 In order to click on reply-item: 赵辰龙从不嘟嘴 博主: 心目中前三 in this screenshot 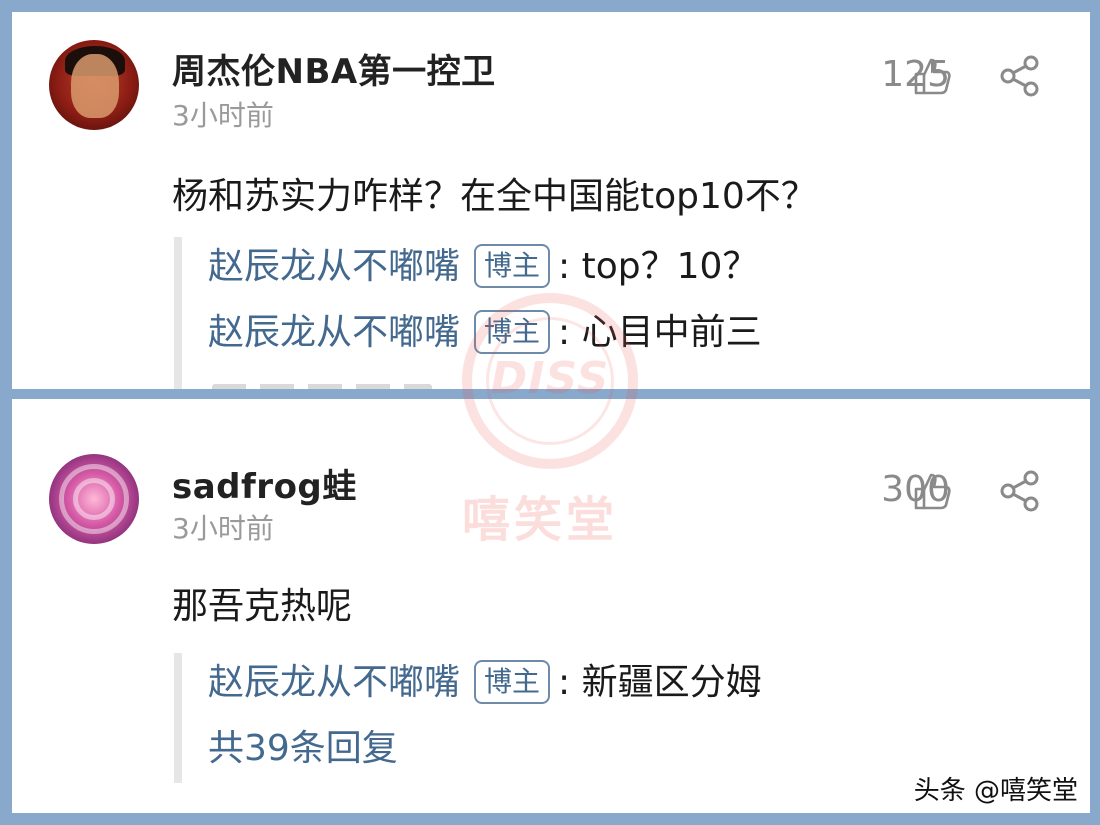, I will do `click(485, 336)`.